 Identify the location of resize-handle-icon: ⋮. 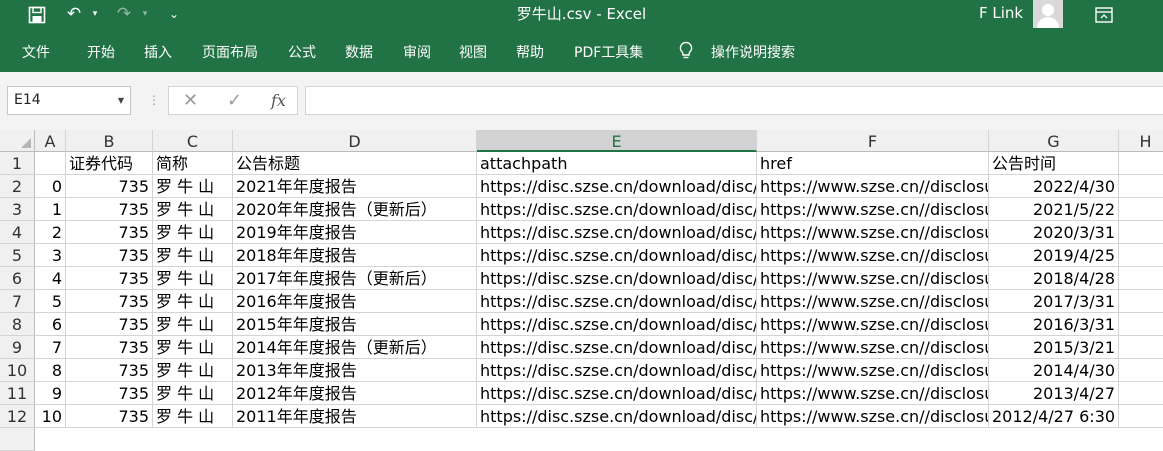
(154, 100).